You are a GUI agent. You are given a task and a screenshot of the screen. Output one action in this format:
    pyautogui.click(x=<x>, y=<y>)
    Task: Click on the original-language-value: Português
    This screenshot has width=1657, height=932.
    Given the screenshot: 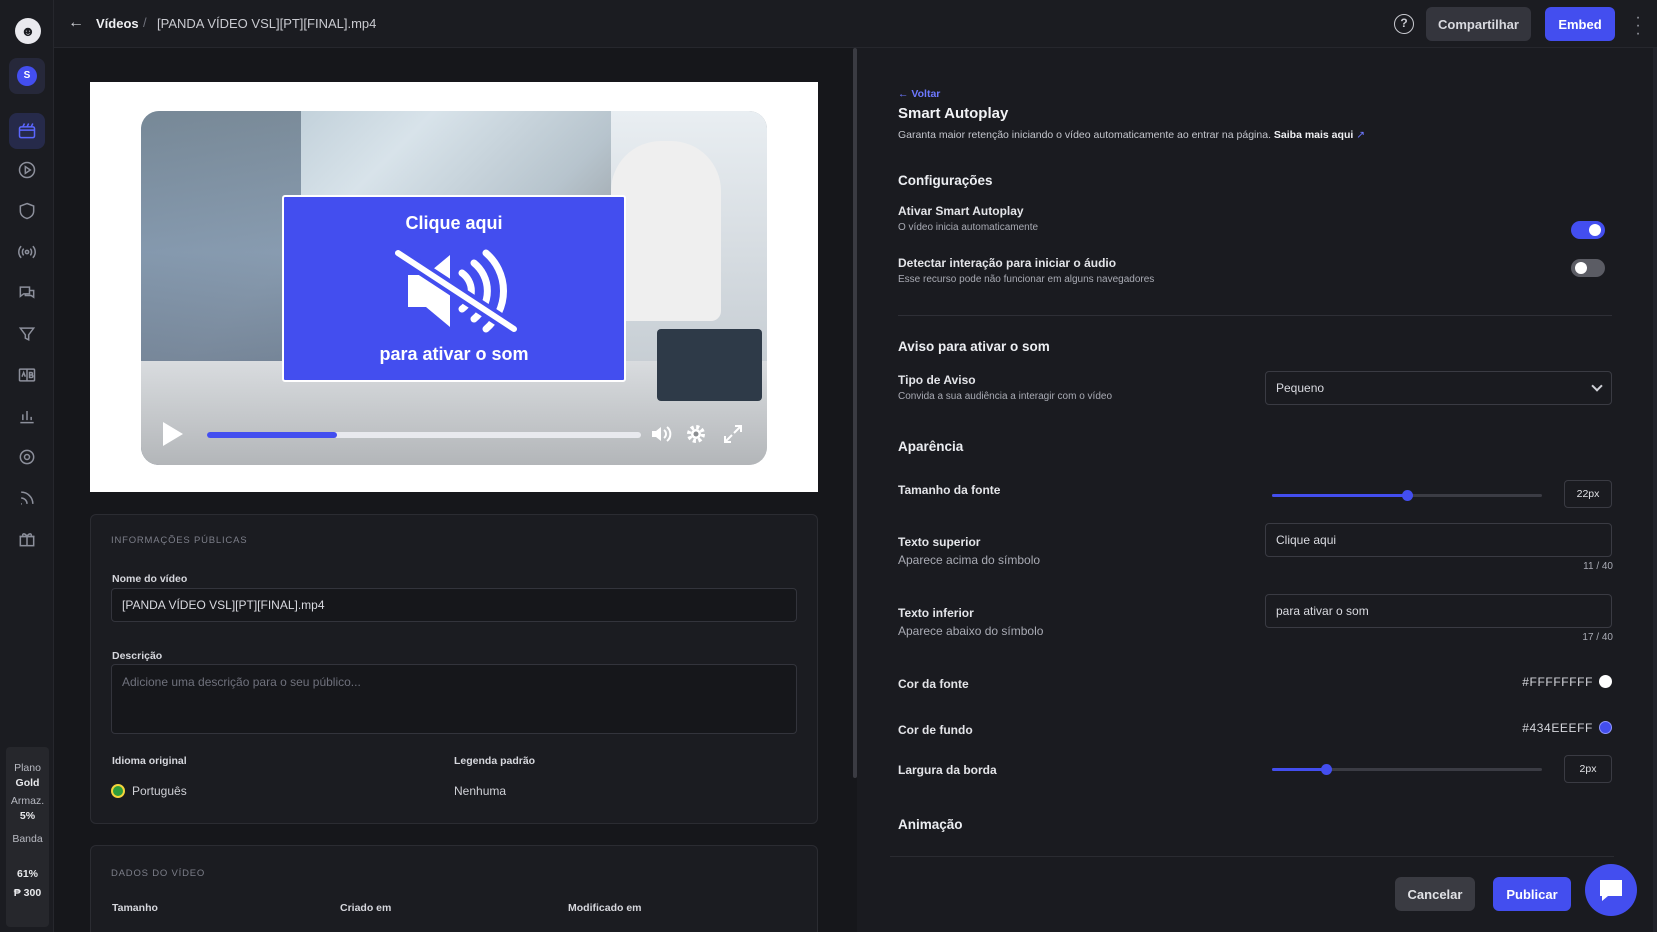 What is the action you would take?
    pyautogui.click(x=159, y=791)
    